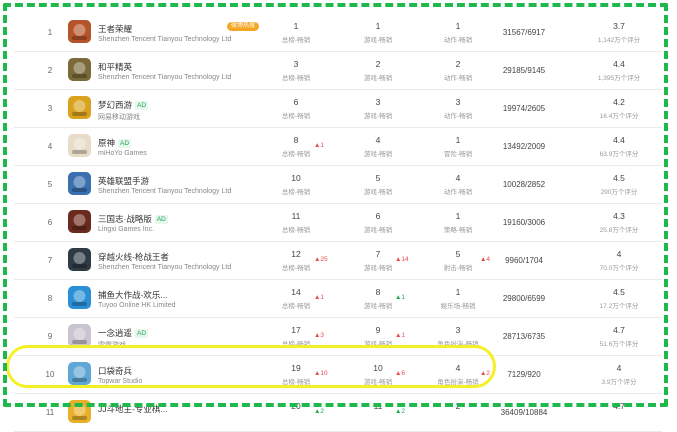  What do you see at coordinates (79, 183) in the screenshot?
I see `league-legends-icon` at bounding box center [79, 183].